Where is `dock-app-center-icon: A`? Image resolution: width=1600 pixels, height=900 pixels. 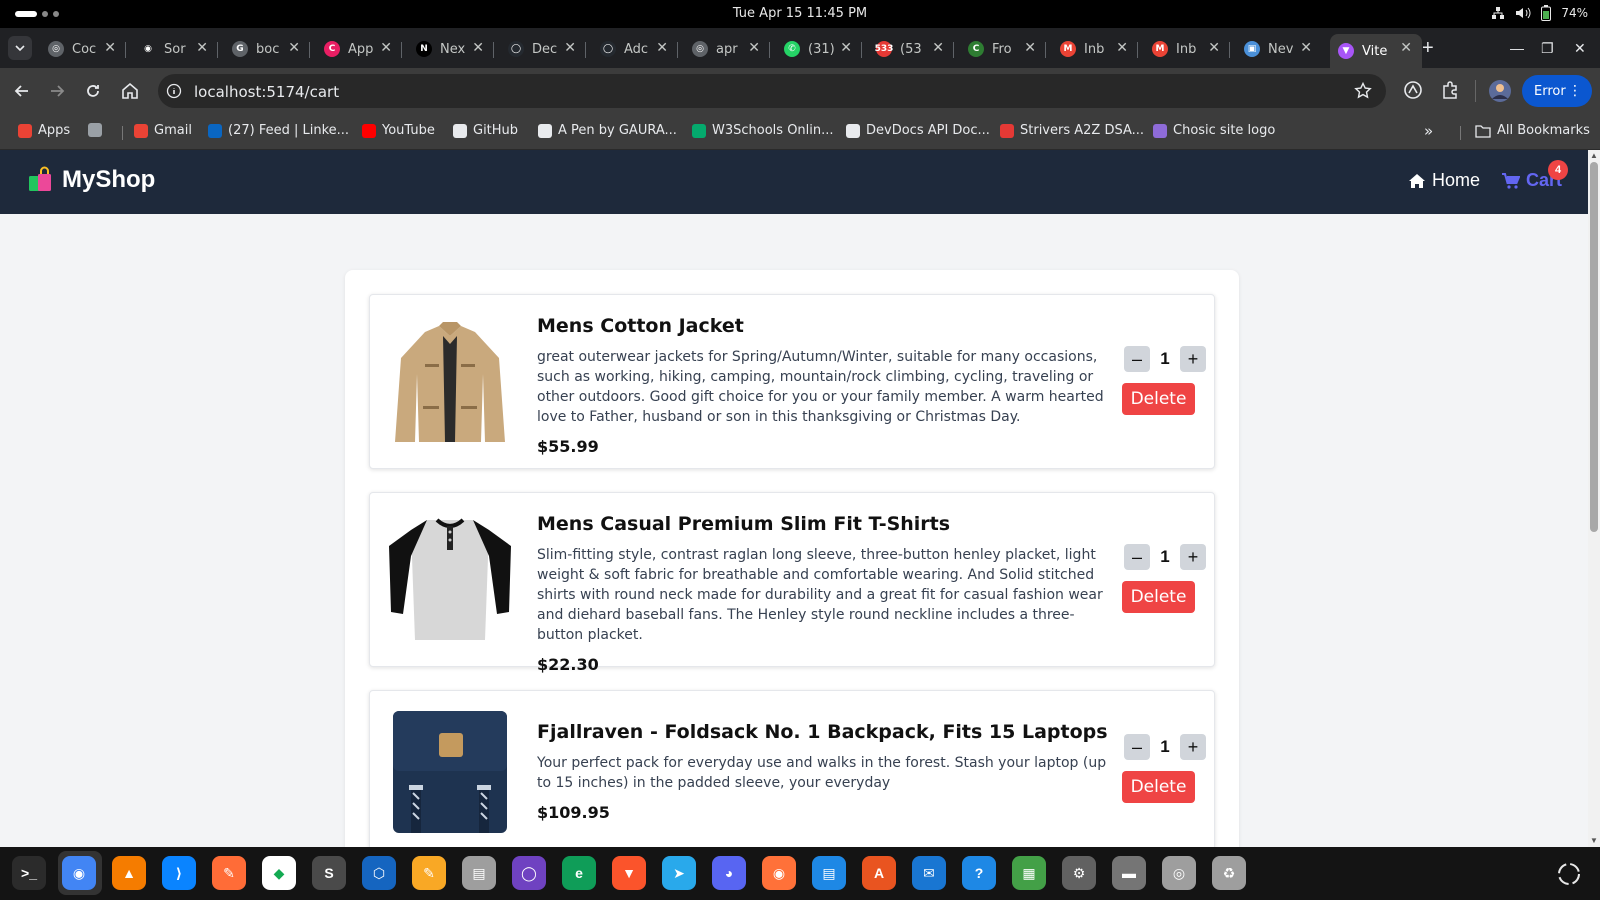
dock-app-center-icon: A is located at coordinates (879, 873).